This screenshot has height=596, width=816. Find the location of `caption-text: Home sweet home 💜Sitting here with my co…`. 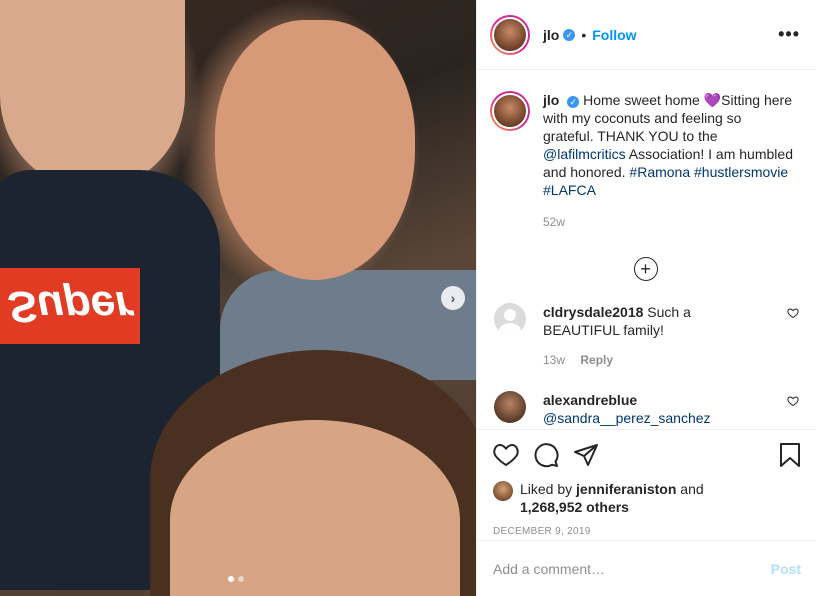

caption-text: Home sweet home 💜Sitting here with my co… is located at coordinates (667, 118).